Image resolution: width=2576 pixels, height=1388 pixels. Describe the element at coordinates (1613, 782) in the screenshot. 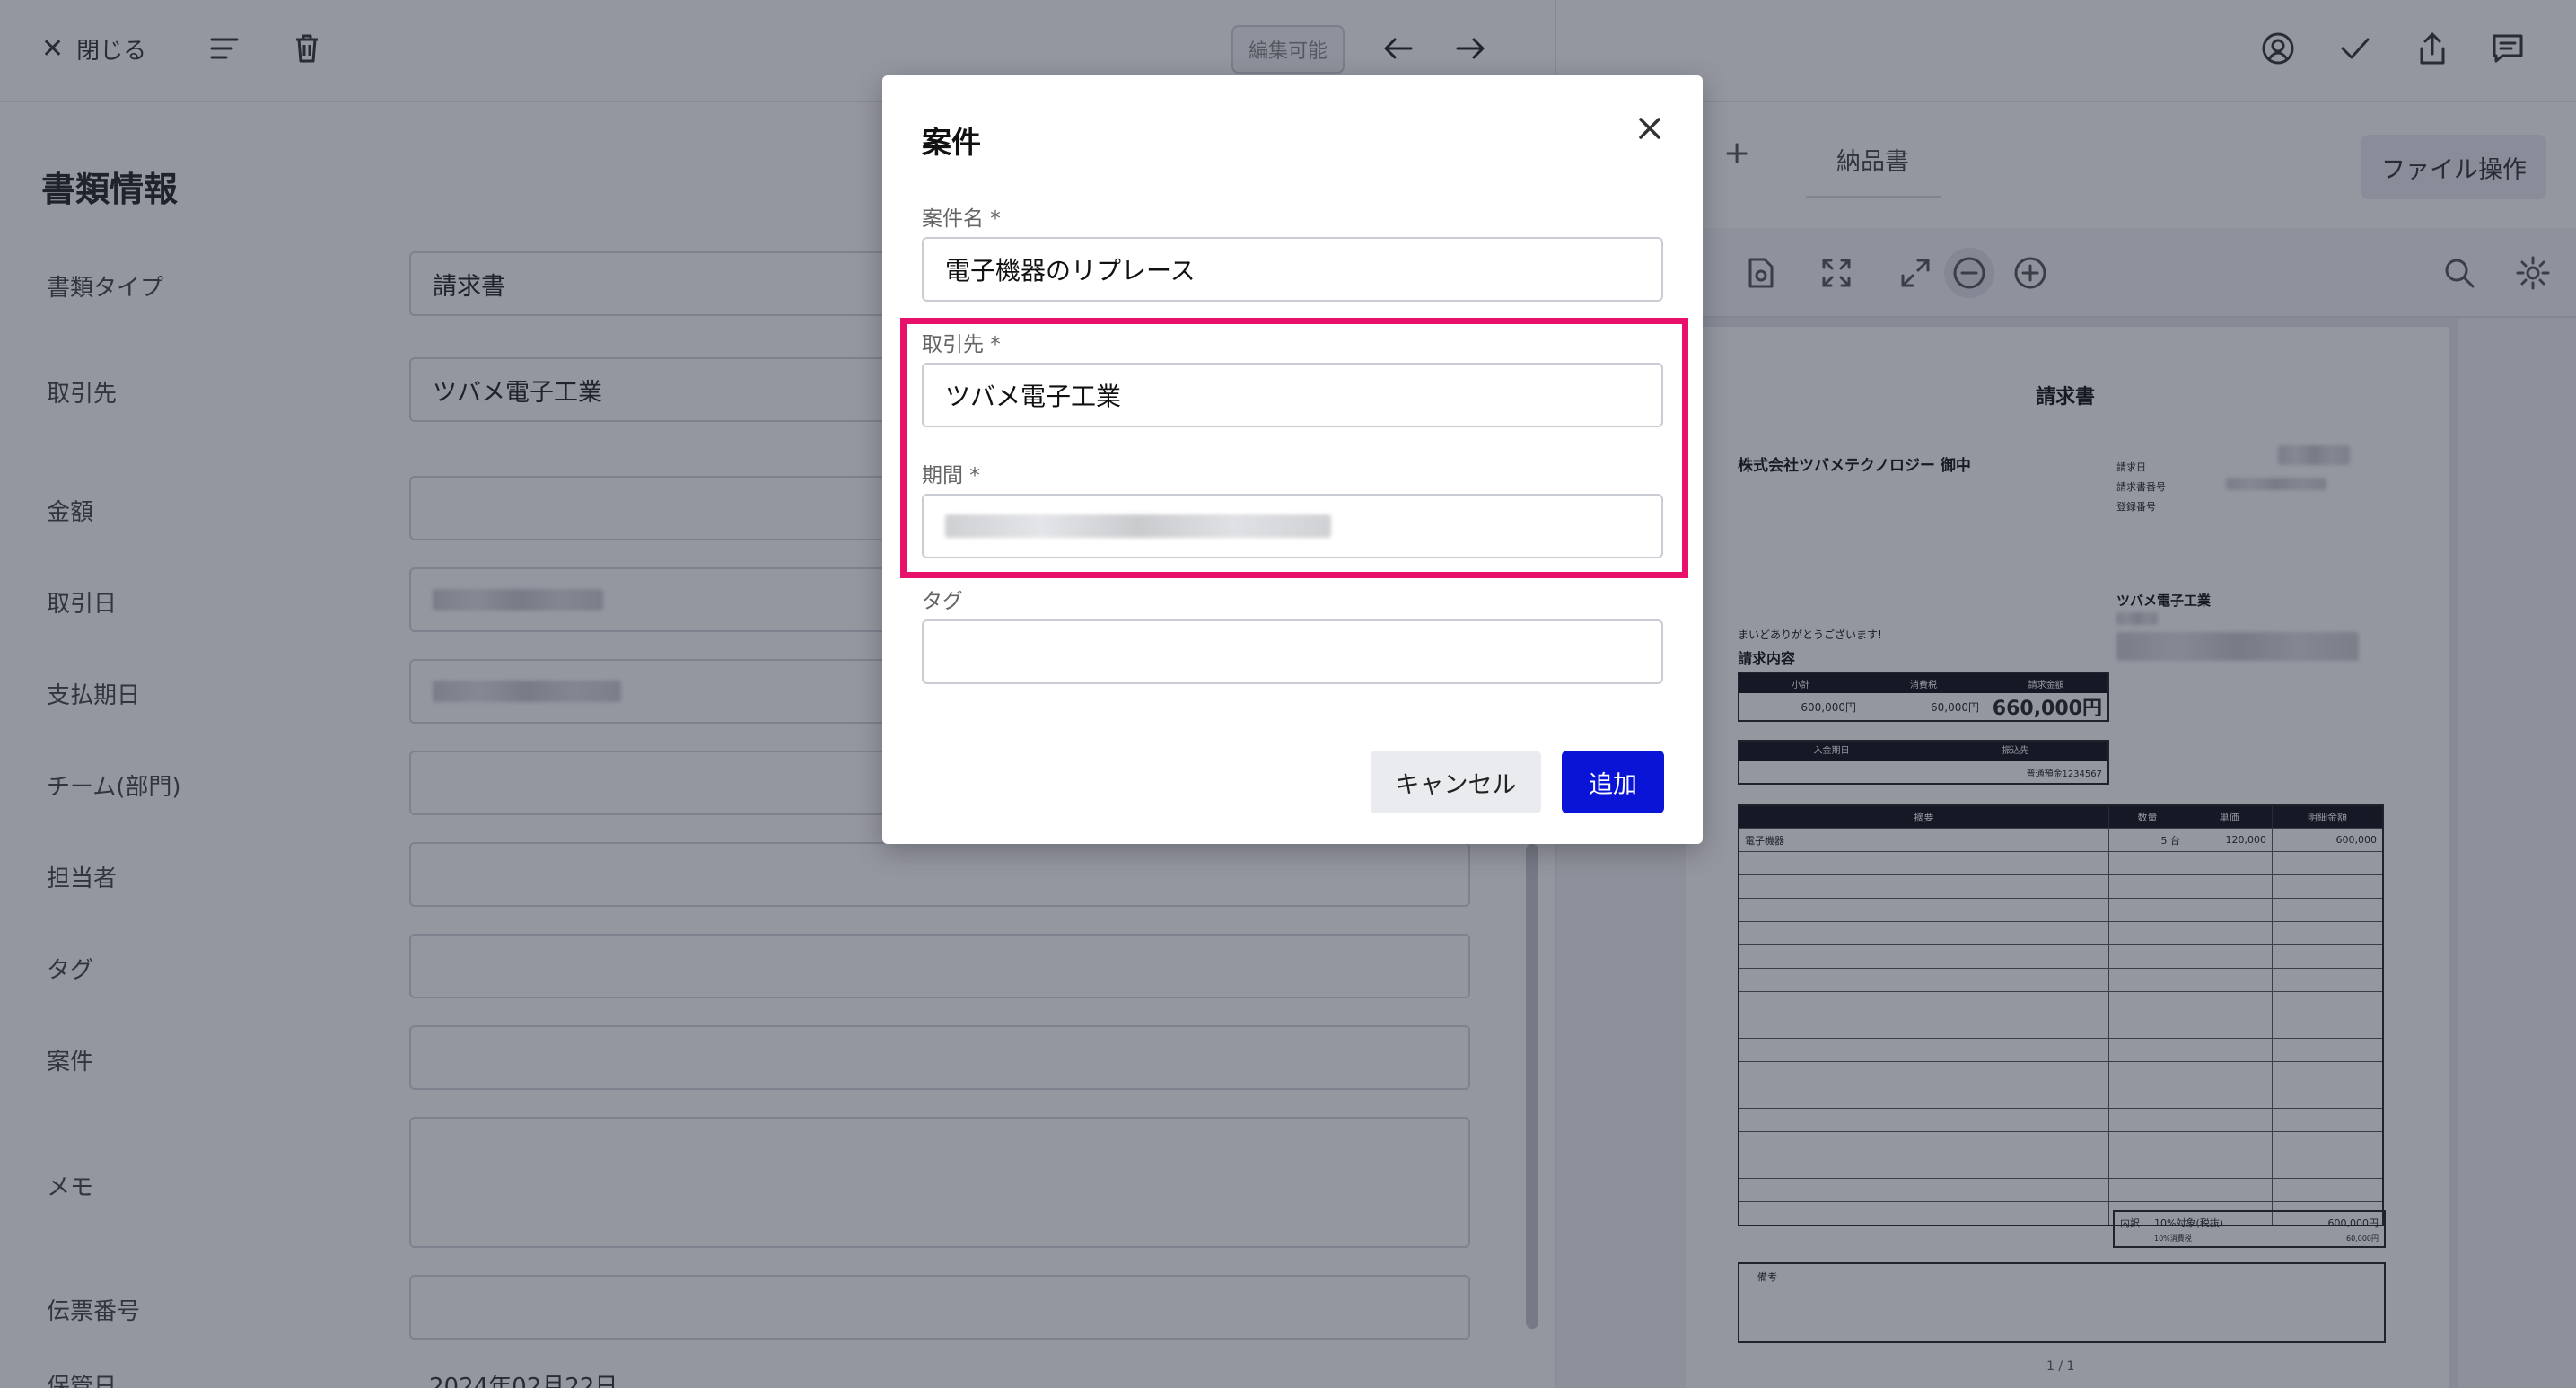

I see `add-button: 追加` at that location.